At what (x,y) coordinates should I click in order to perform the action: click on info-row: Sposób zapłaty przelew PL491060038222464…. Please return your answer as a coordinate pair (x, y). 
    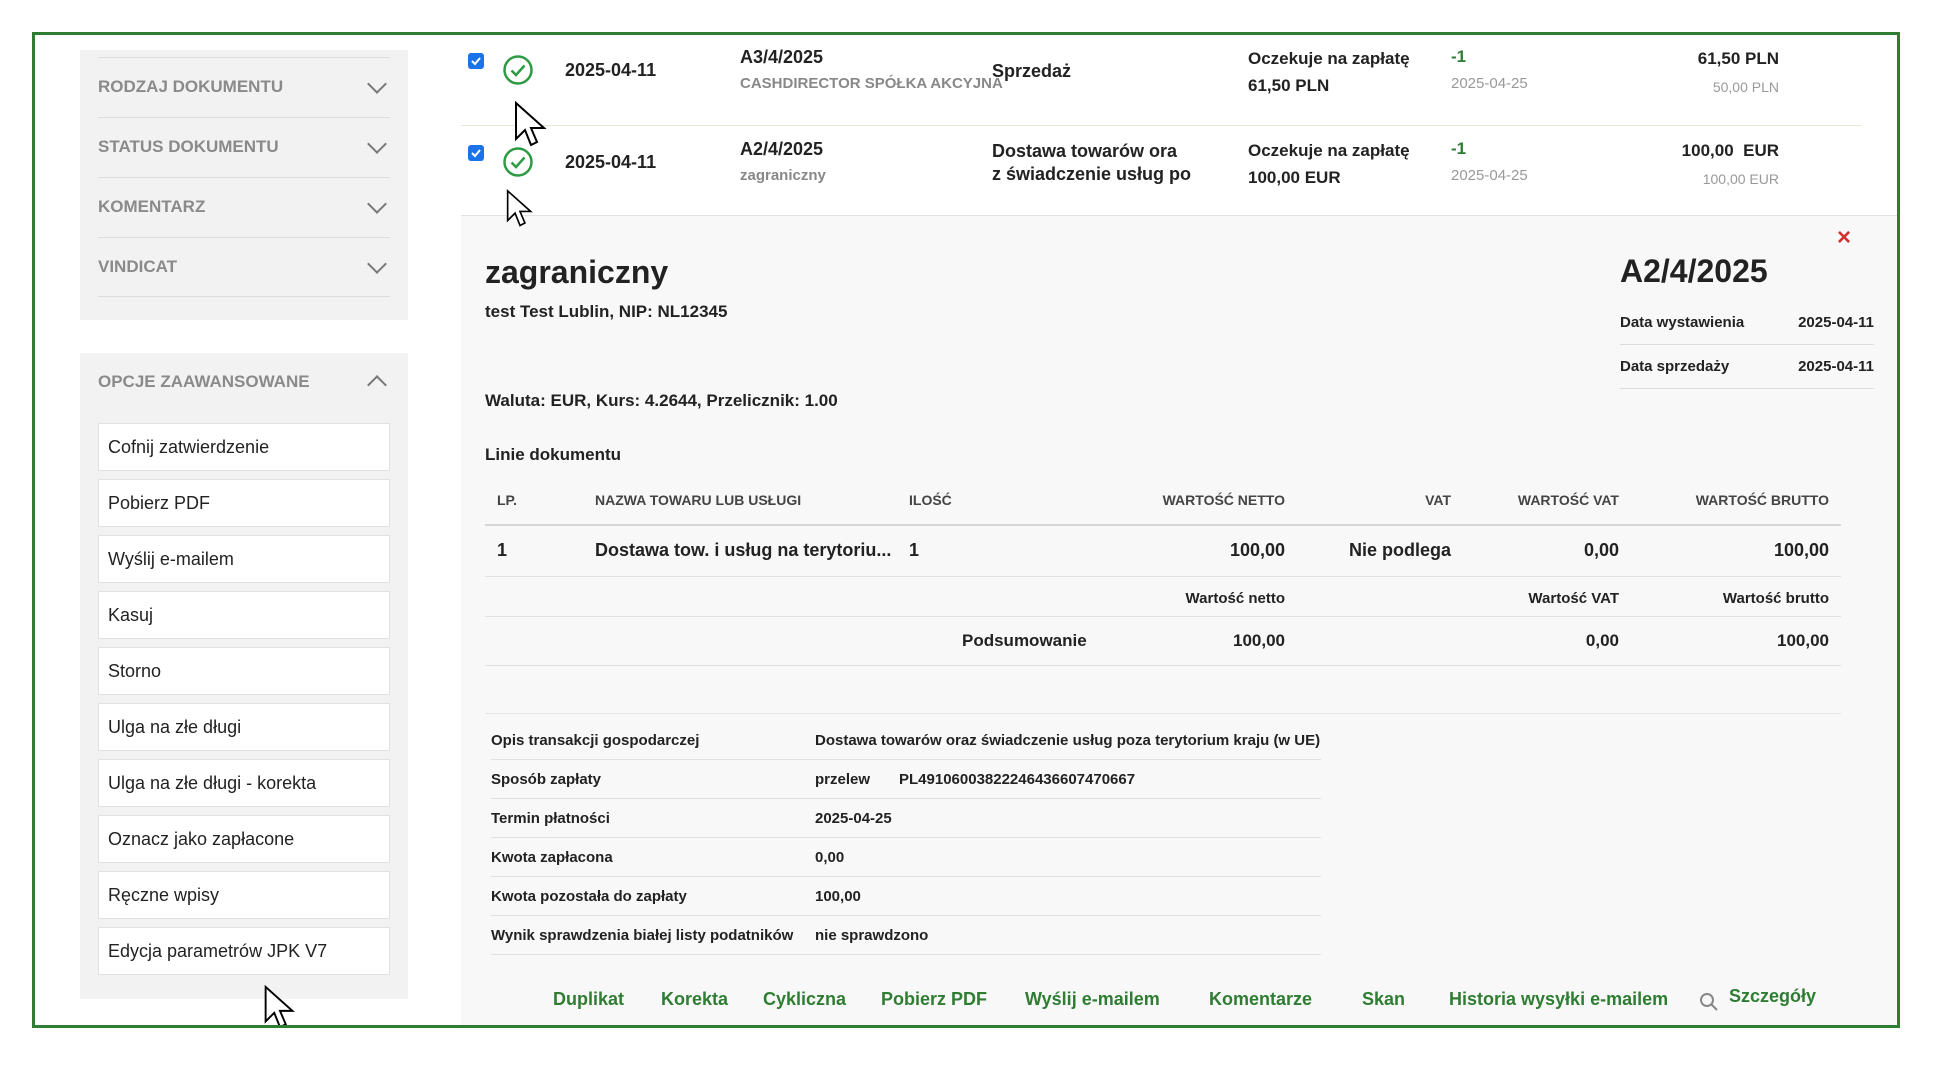
    Looking at the image, I should click on (906, 779).